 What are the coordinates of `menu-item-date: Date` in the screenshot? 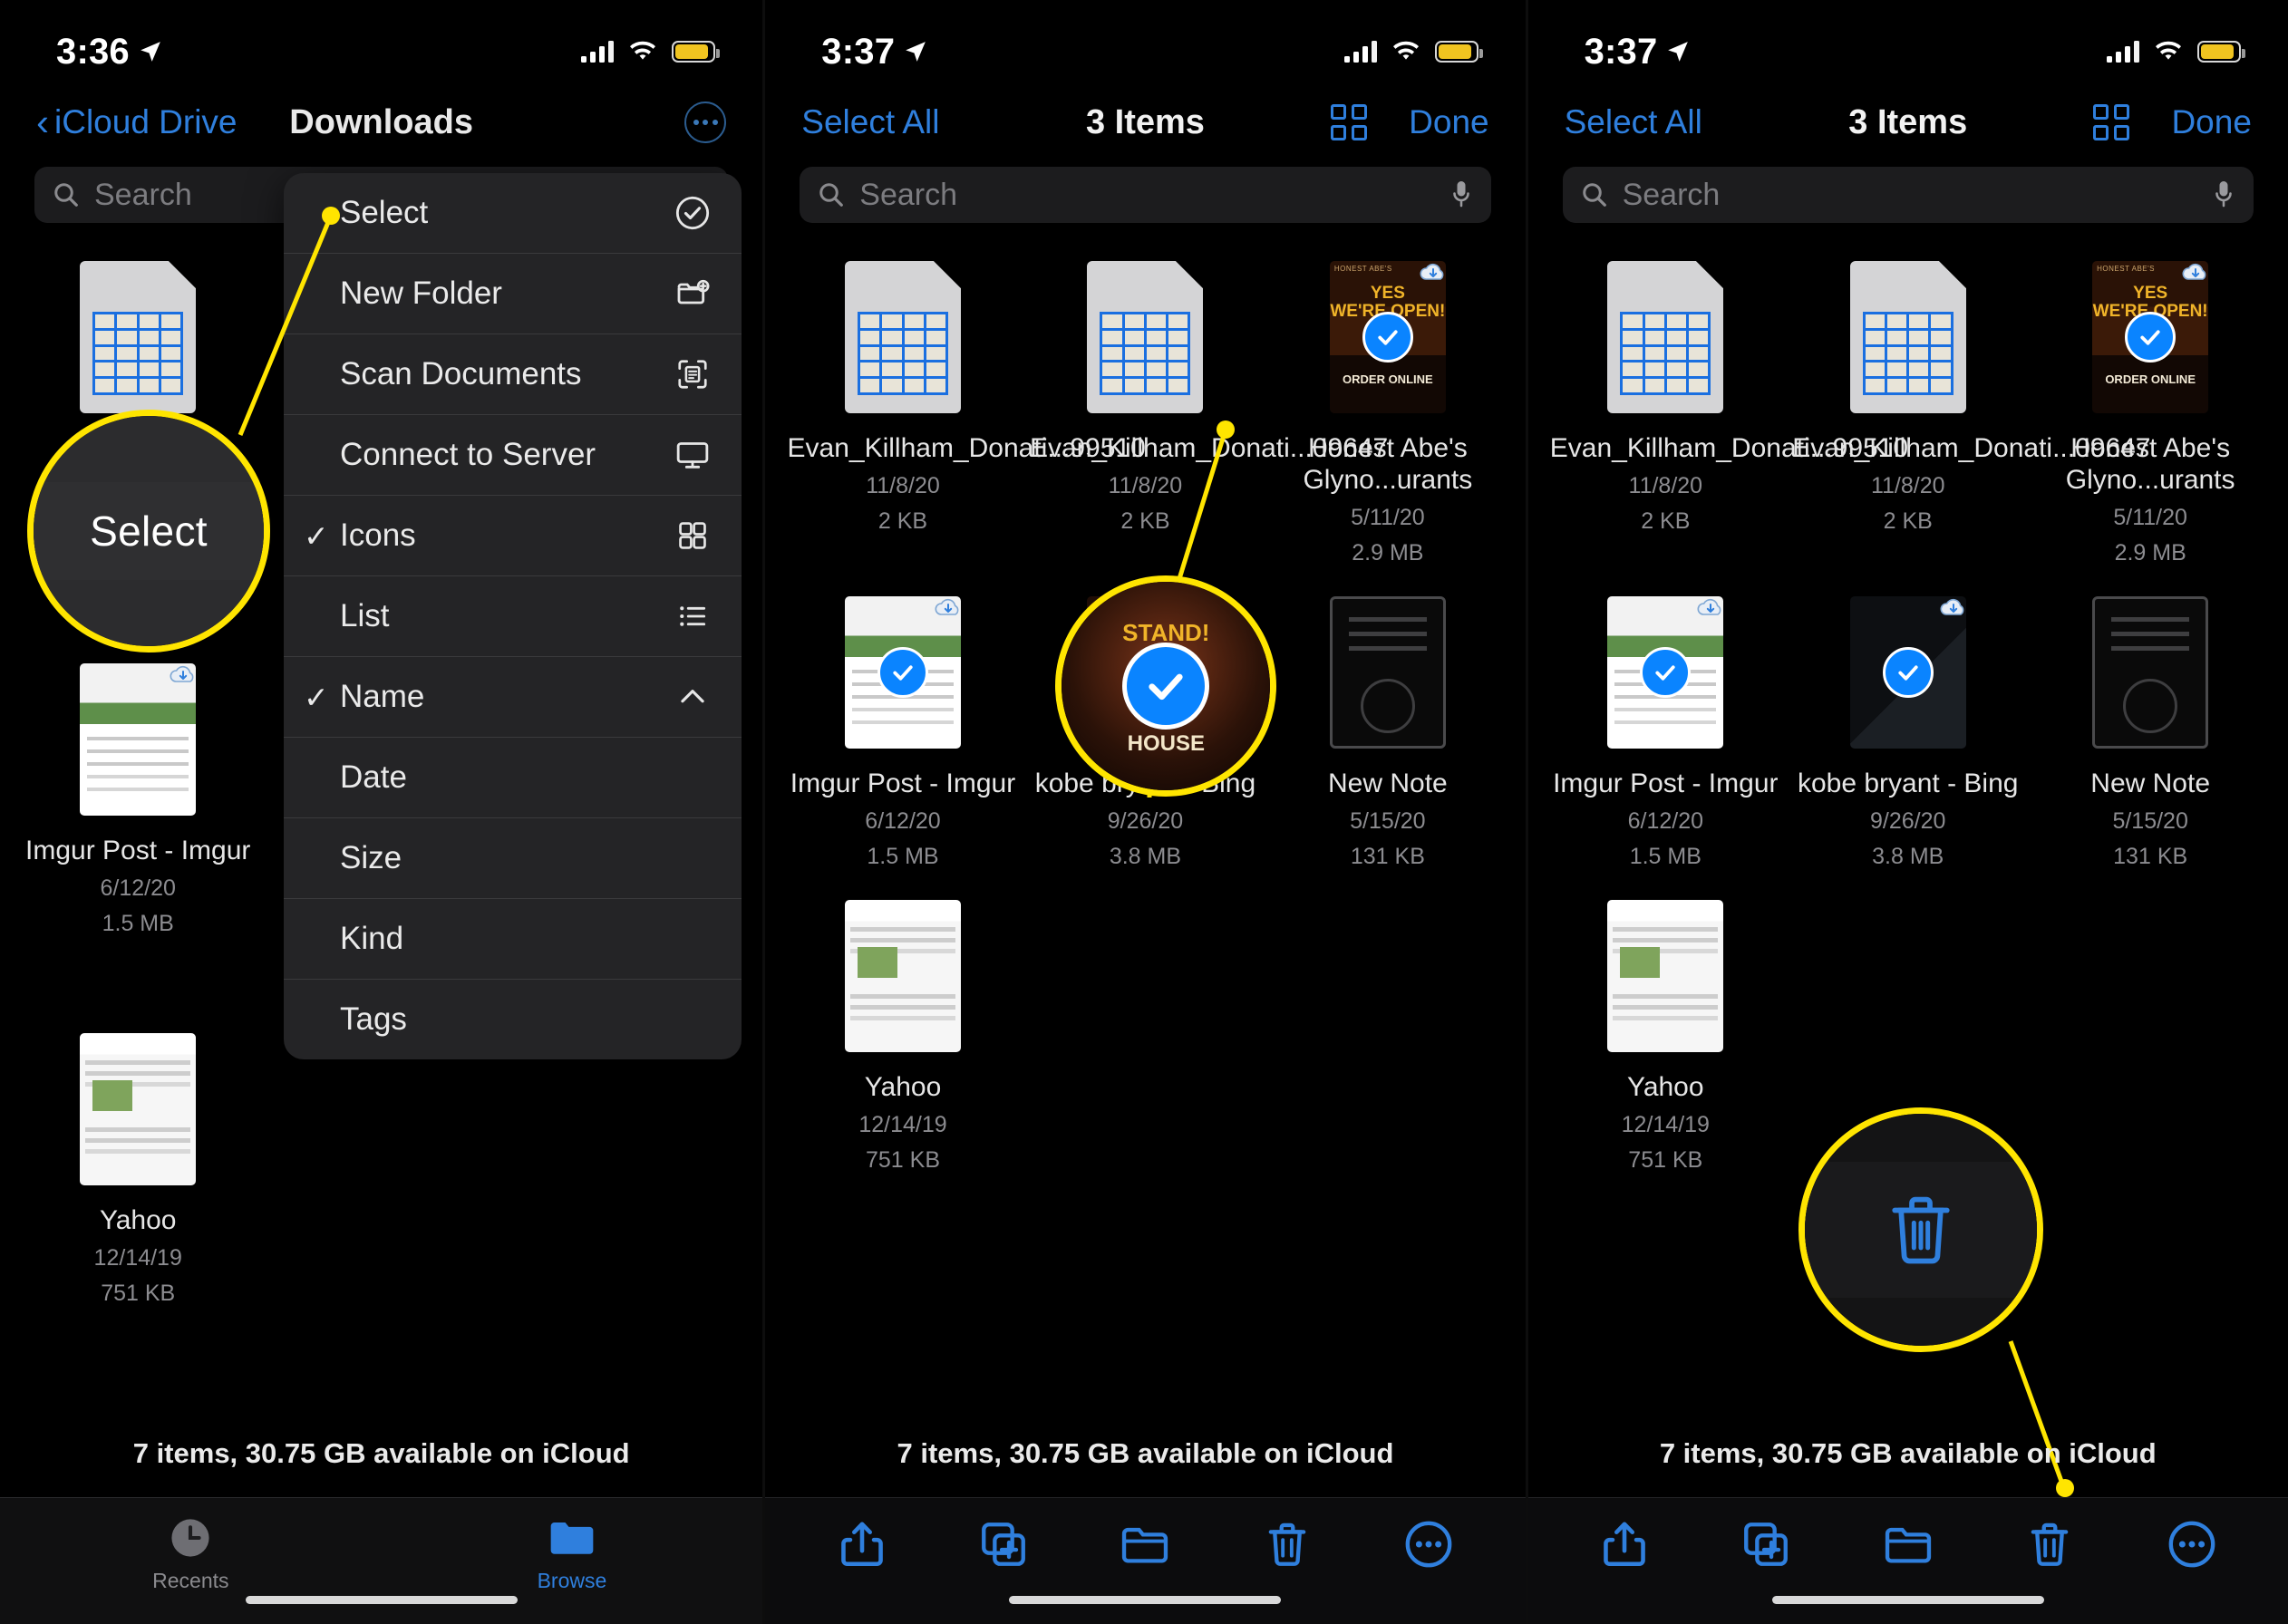 It's located at (513, 777).